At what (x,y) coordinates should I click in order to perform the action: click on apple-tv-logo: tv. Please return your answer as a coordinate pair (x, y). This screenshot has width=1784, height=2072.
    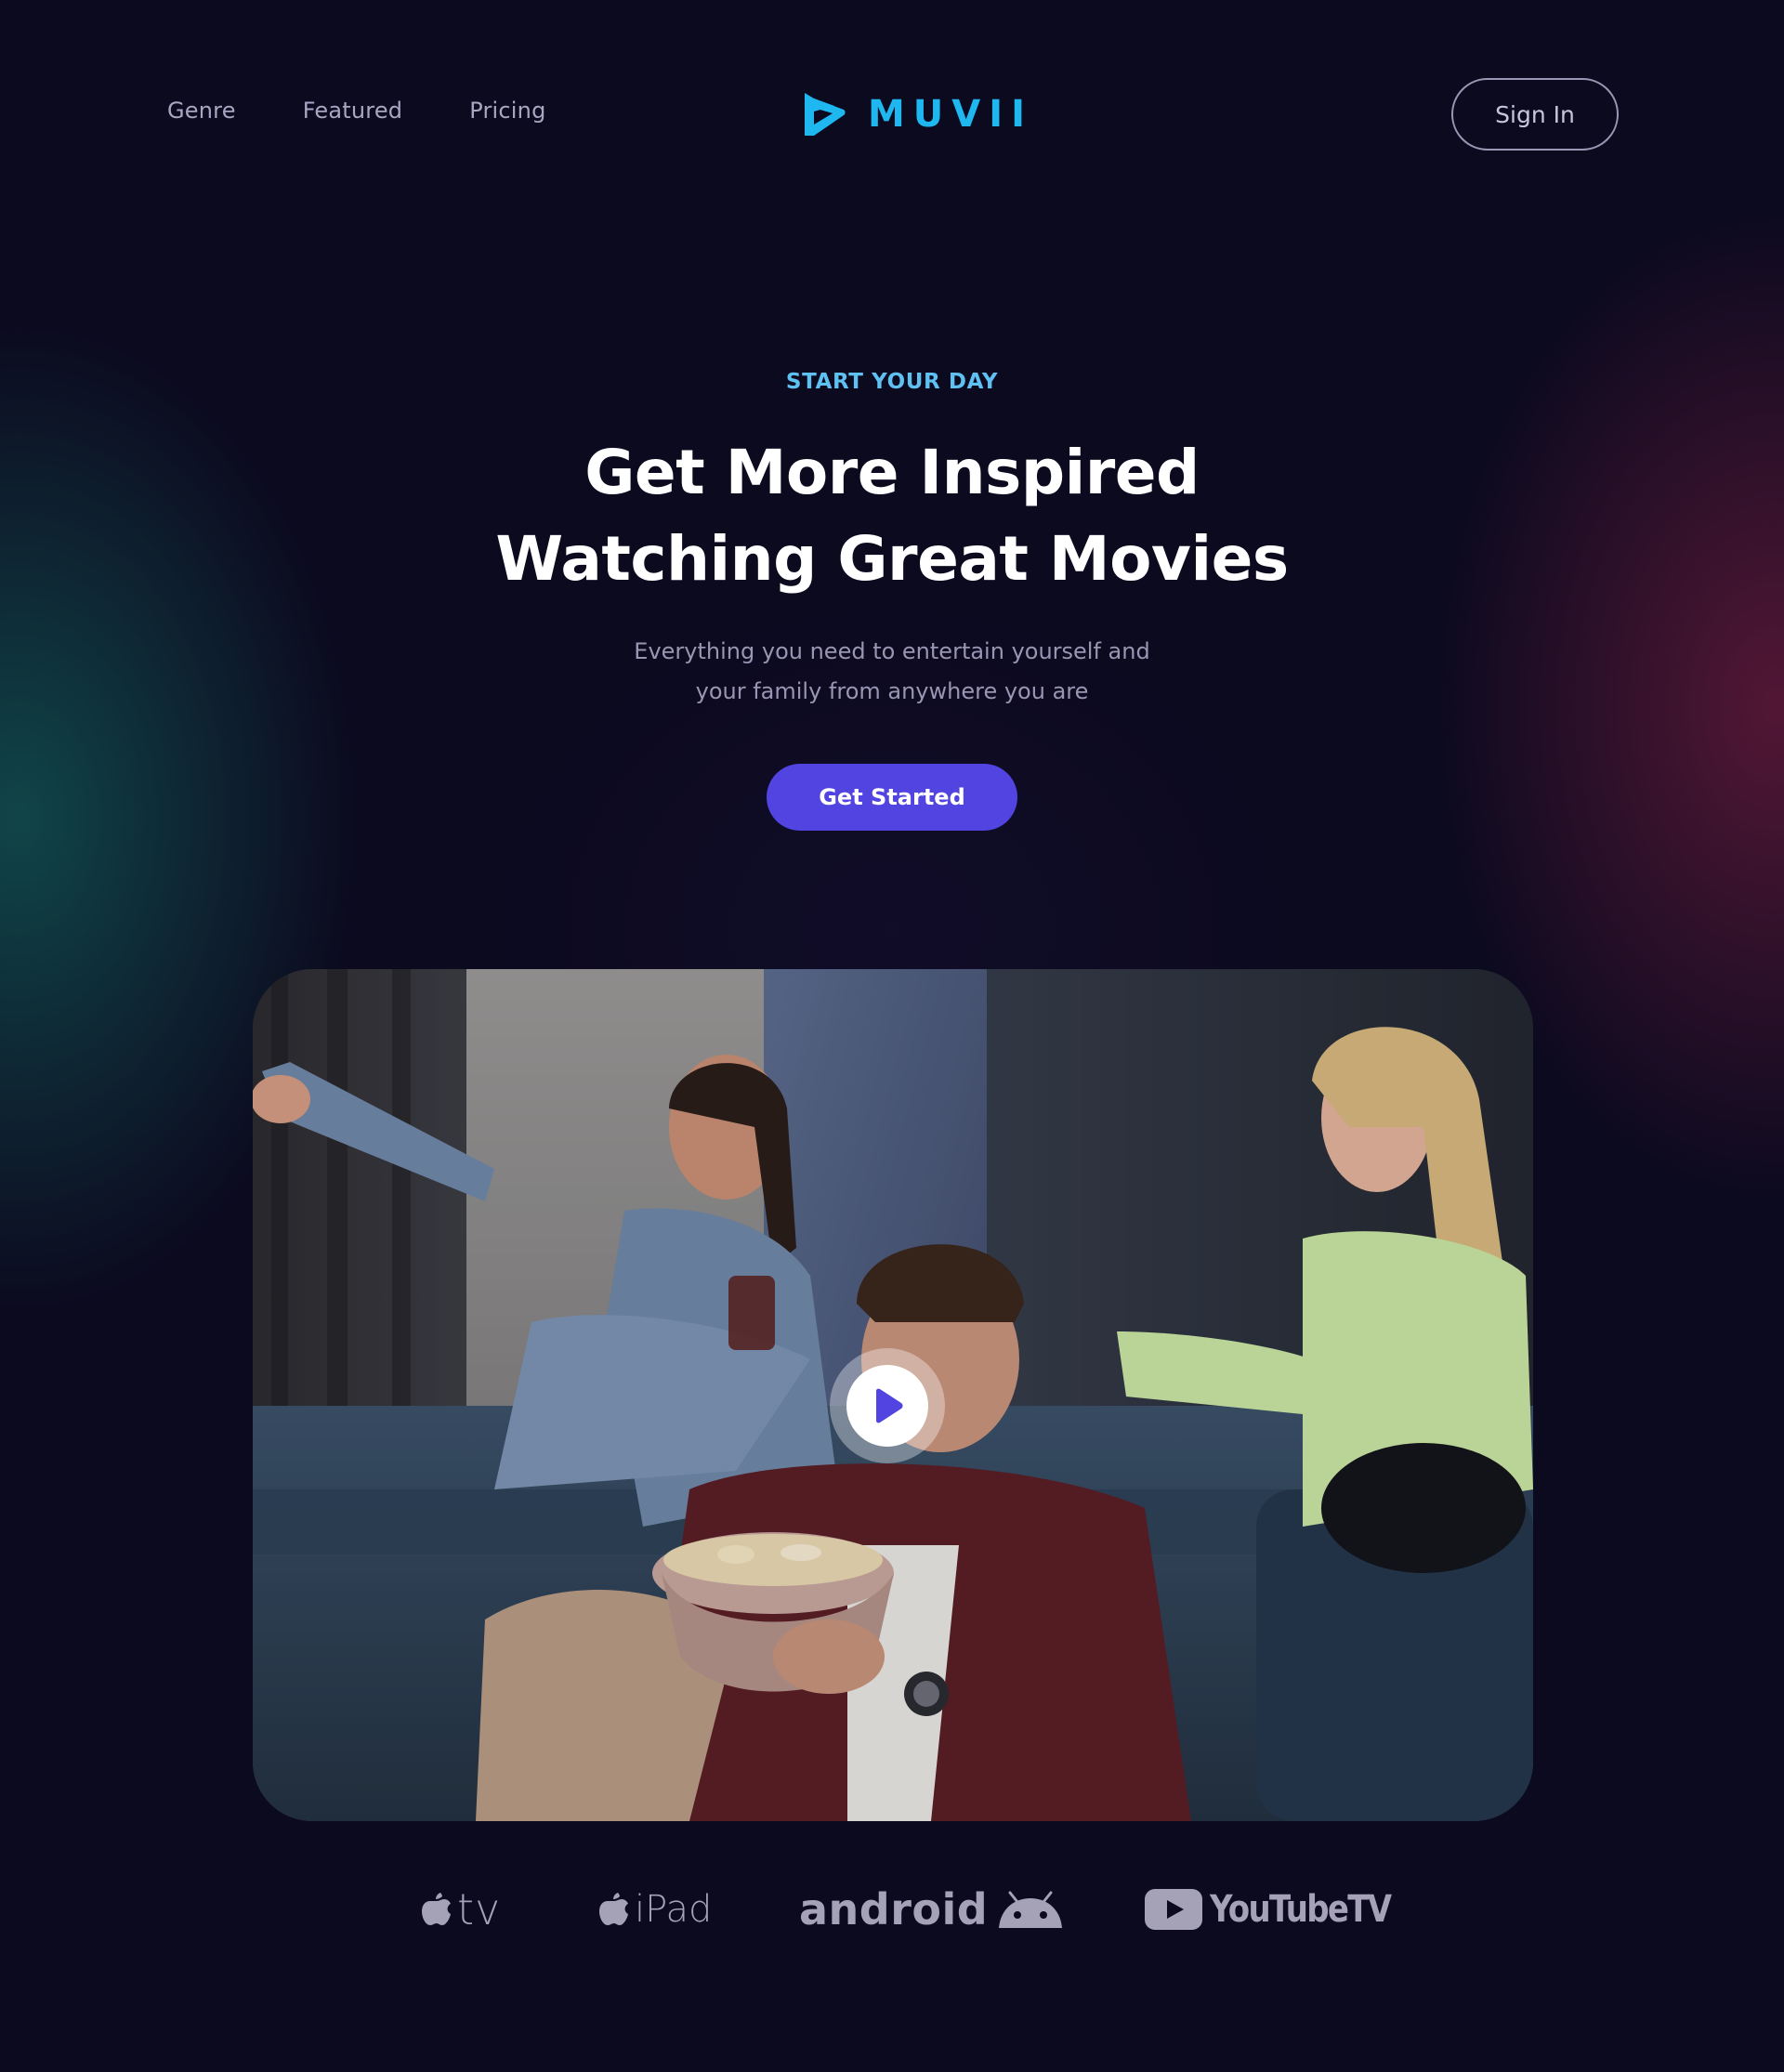
    Looking at the image, I should click on (461, 1909).